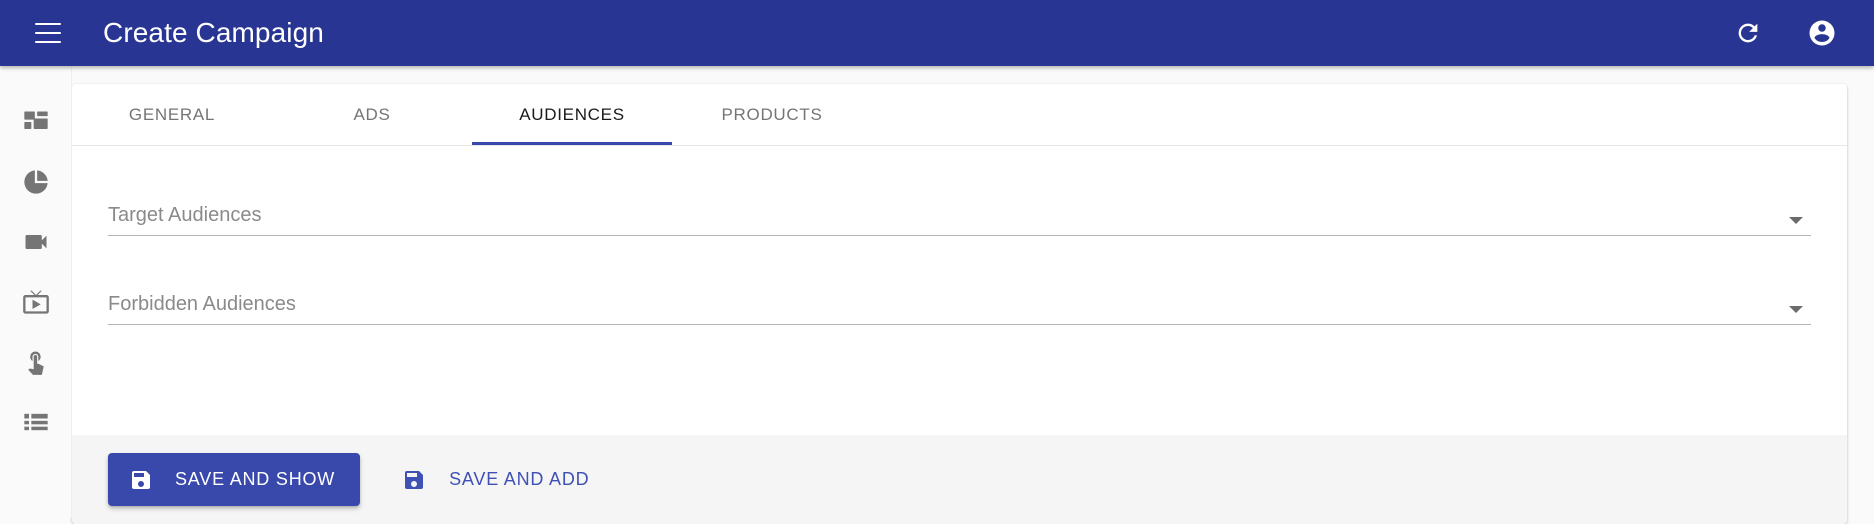 This screenshot has height=524, width=1874. I want to click on sidebar-item-list, so click(36, 422).